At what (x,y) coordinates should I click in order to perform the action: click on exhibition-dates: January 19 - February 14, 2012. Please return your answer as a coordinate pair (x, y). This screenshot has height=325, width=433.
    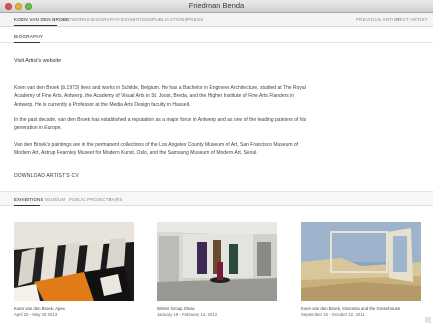
    Looking at the image, I should click on (187, 314).